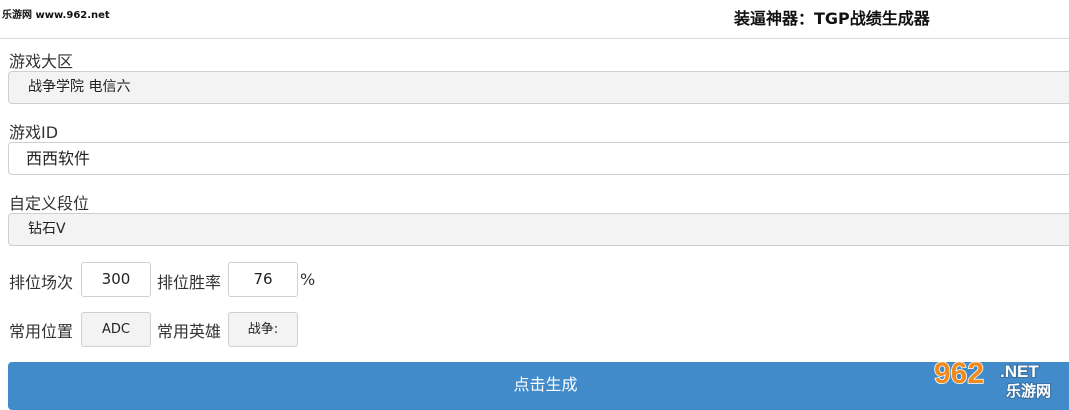  What do you see at coordinates (263, 329) in the screenshot?
I see `hero-select: 战争:` at bounding box center [263, 329].